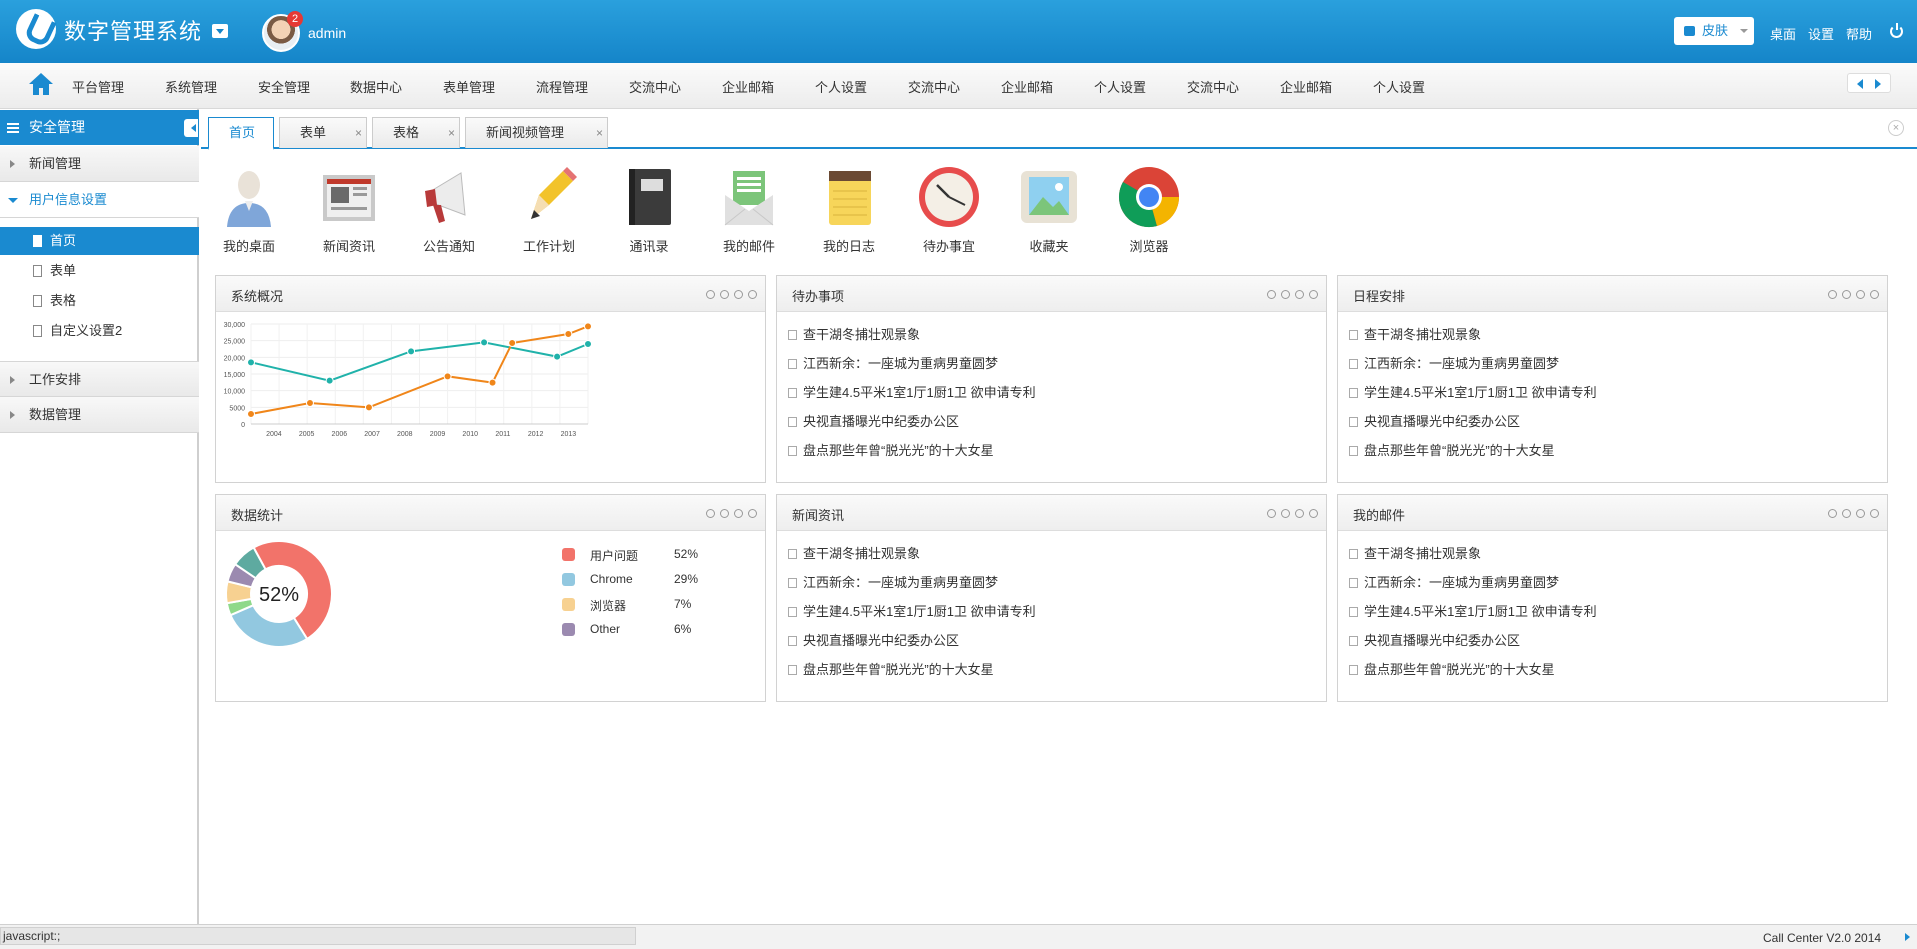 The height and width of the screenshot is (949, 1917). I want to click on power-icon, so click(1896, 30).